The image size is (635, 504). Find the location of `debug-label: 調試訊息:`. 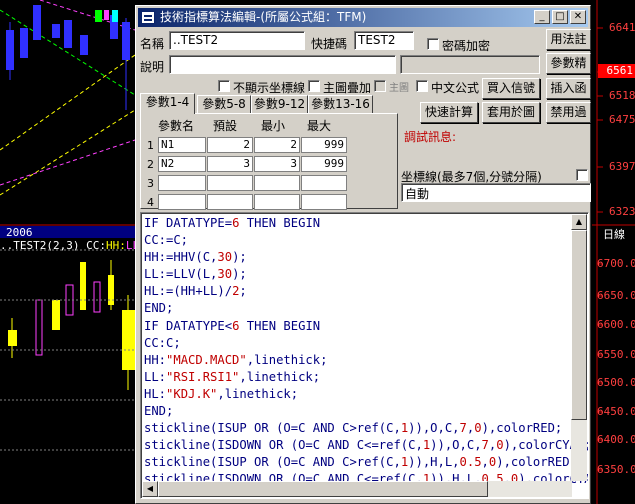

debug-label: 調試訊息: is located at coordinates (430, 137).